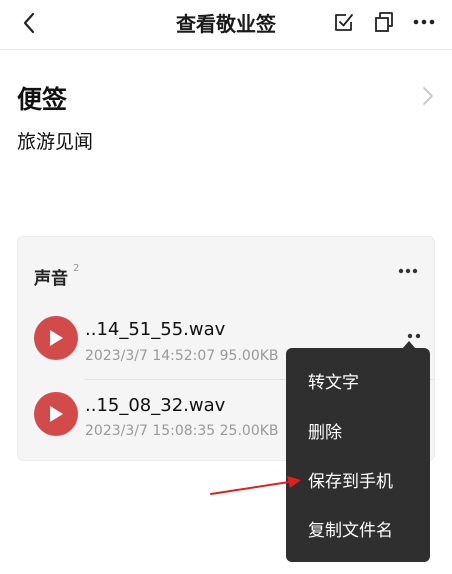 The width and height of the screenshot is (452, 574). What do you see at coordinates (182, 356) in the screenshot?
I see `audio-file-meta: 2023/3/7 14:52:07 95.00KB` at bounding box center [182, 356].